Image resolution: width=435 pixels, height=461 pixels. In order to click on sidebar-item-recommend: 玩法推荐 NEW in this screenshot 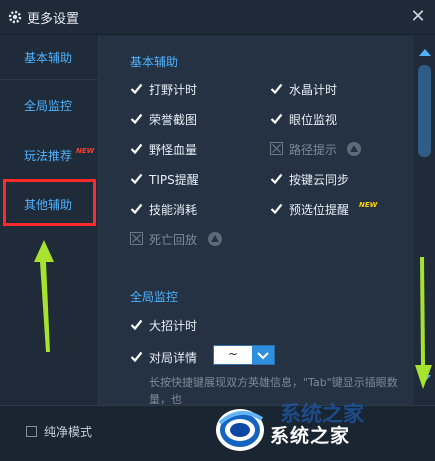, I will do `click(49, 155)`.